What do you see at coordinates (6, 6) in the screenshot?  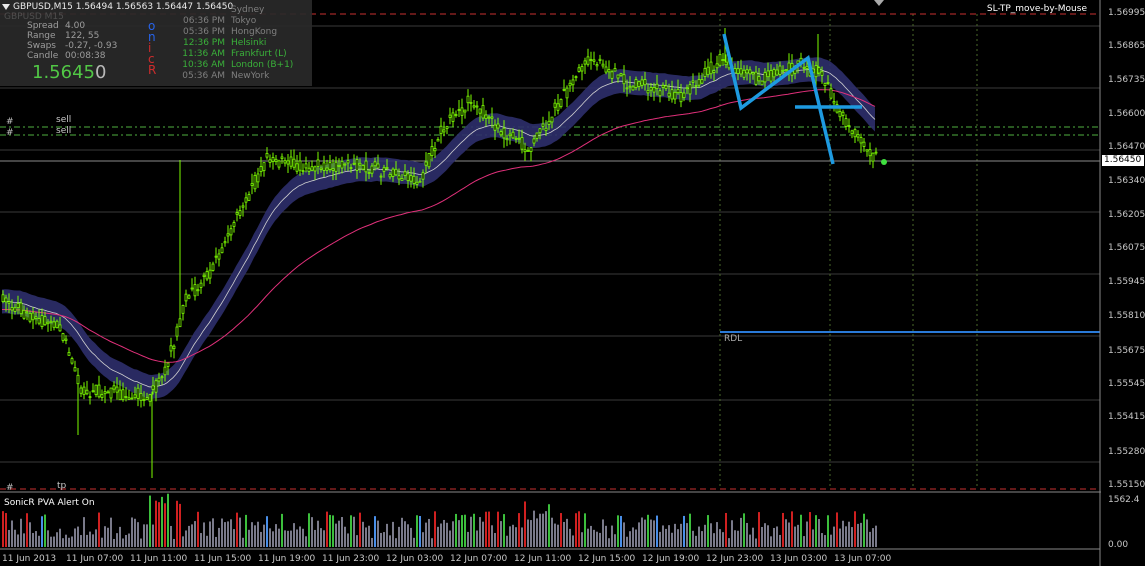 I see `collapse-triangle-icon` at bounding box center [6, 6].